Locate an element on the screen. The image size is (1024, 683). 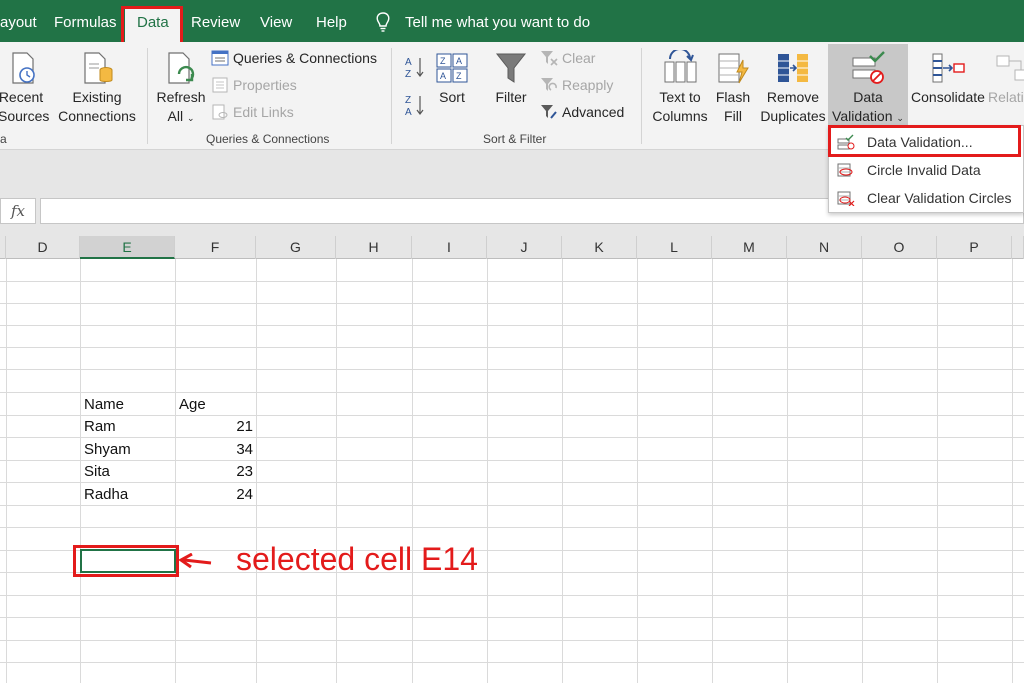
refresh-all-button: Refresh All ⌄ is located at coordinates (181, 89).